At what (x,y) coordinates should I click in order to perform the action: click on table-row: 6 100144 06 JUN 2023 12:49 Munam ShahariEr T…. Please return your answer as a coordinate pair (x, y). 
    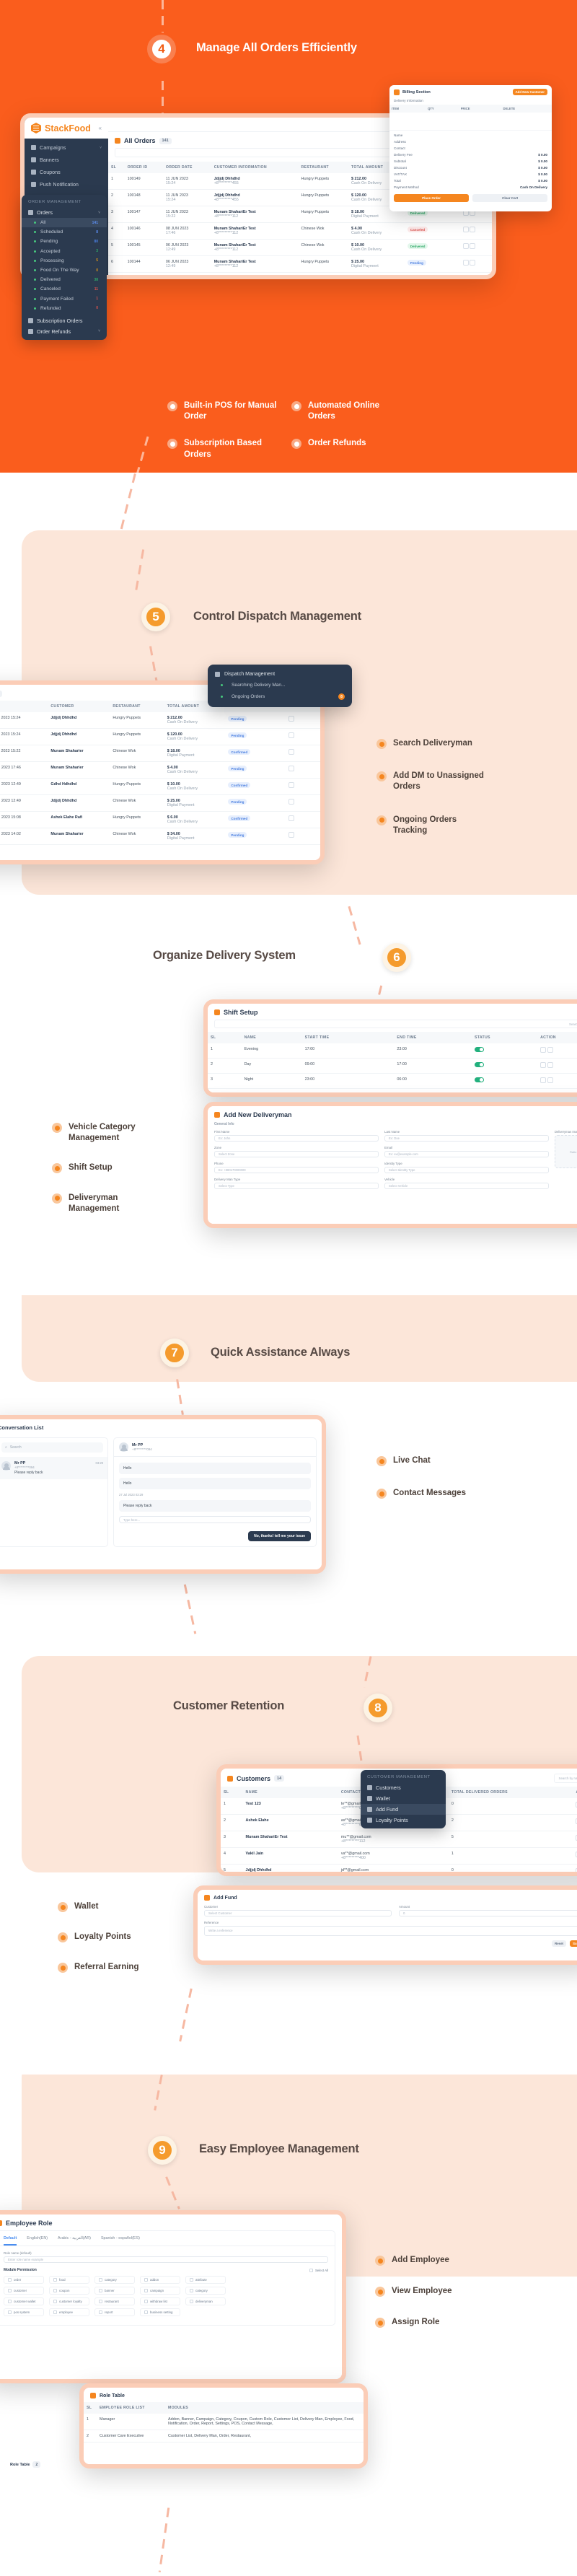
    Looking at the image, I should click on (300, 264).